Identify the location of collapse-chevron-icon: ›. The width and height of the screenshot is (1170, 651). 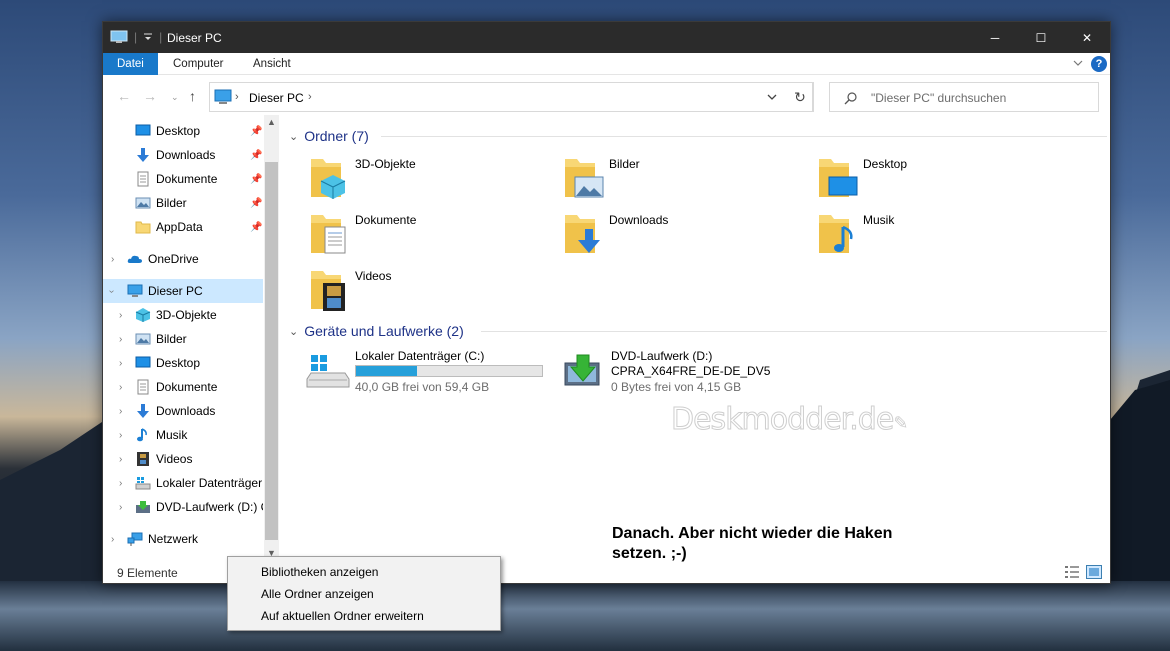
(111, 290).